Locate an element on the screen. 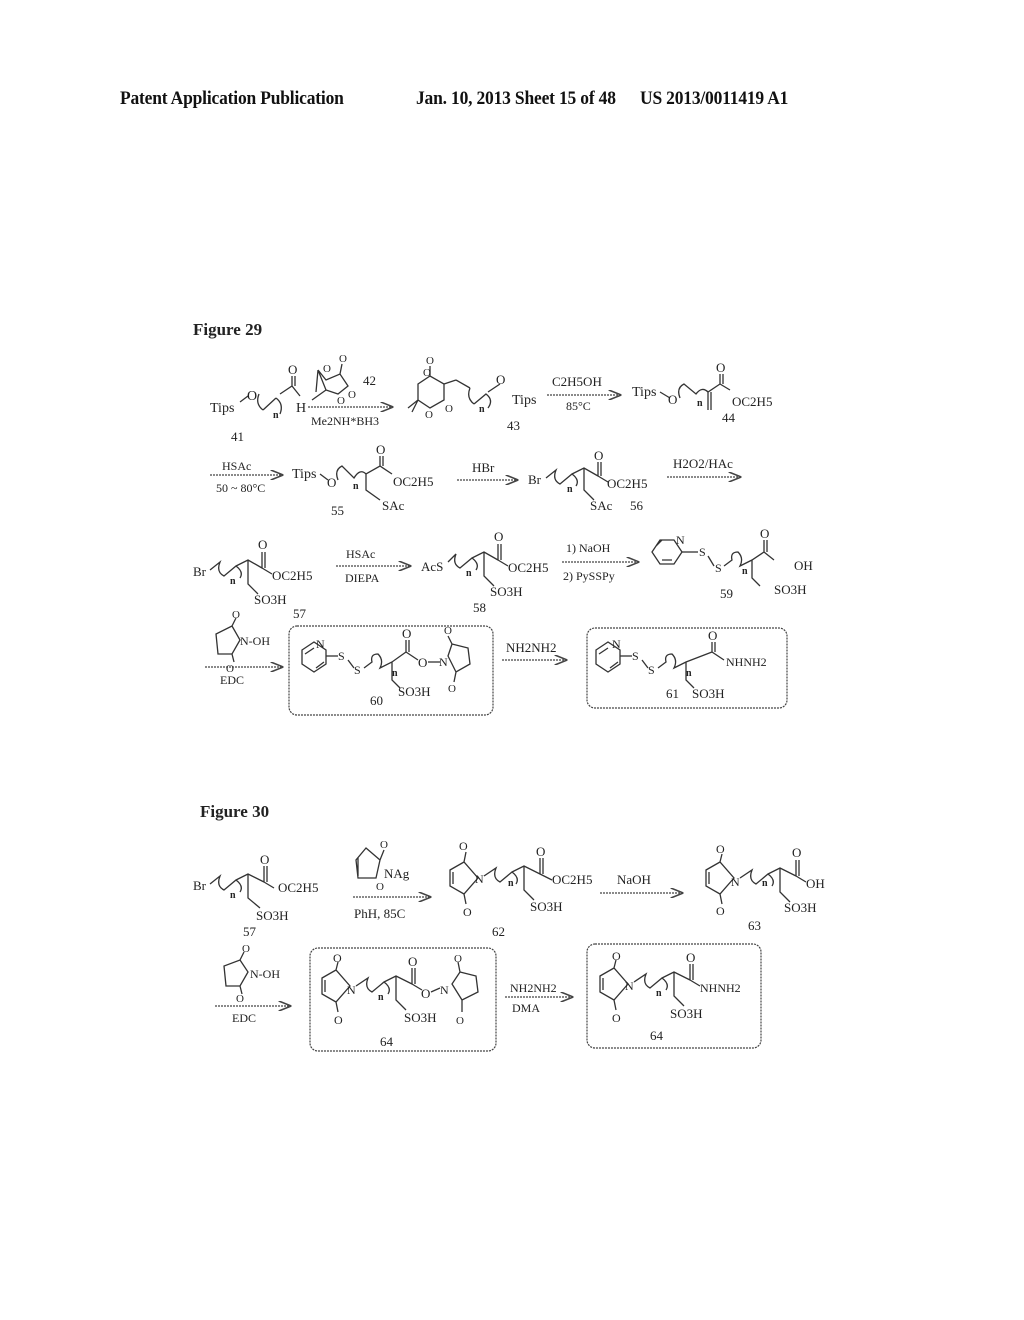 Image resolution: width=1024 pixels, height=1320 pixels. hydrogen-atom: H is located at coordinates (301, 408).